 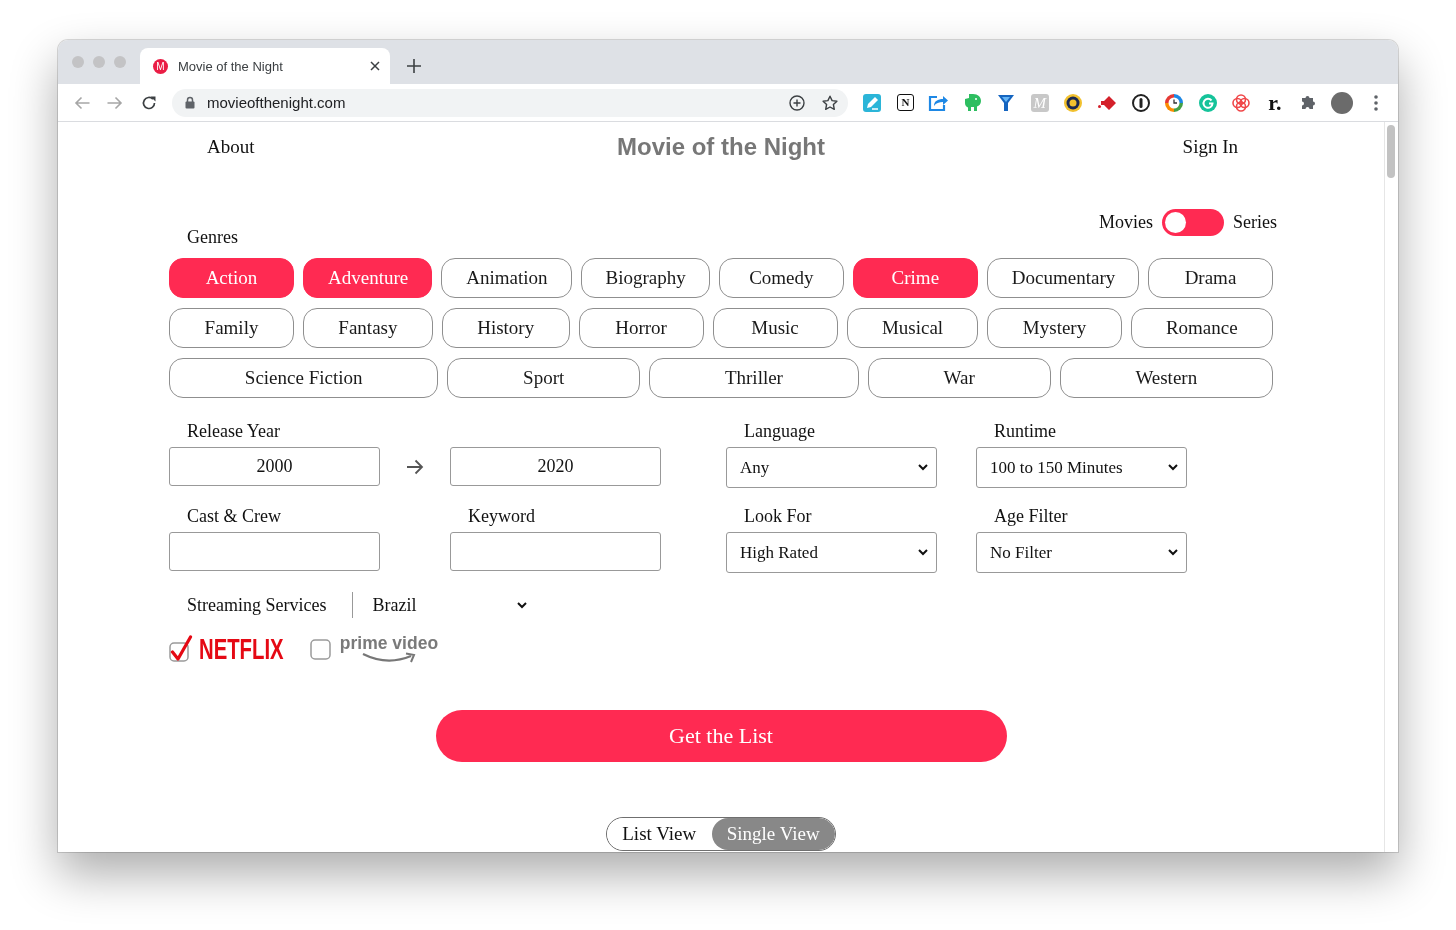 I want to click on genre-button: Sport, so click(x=544, y=378).